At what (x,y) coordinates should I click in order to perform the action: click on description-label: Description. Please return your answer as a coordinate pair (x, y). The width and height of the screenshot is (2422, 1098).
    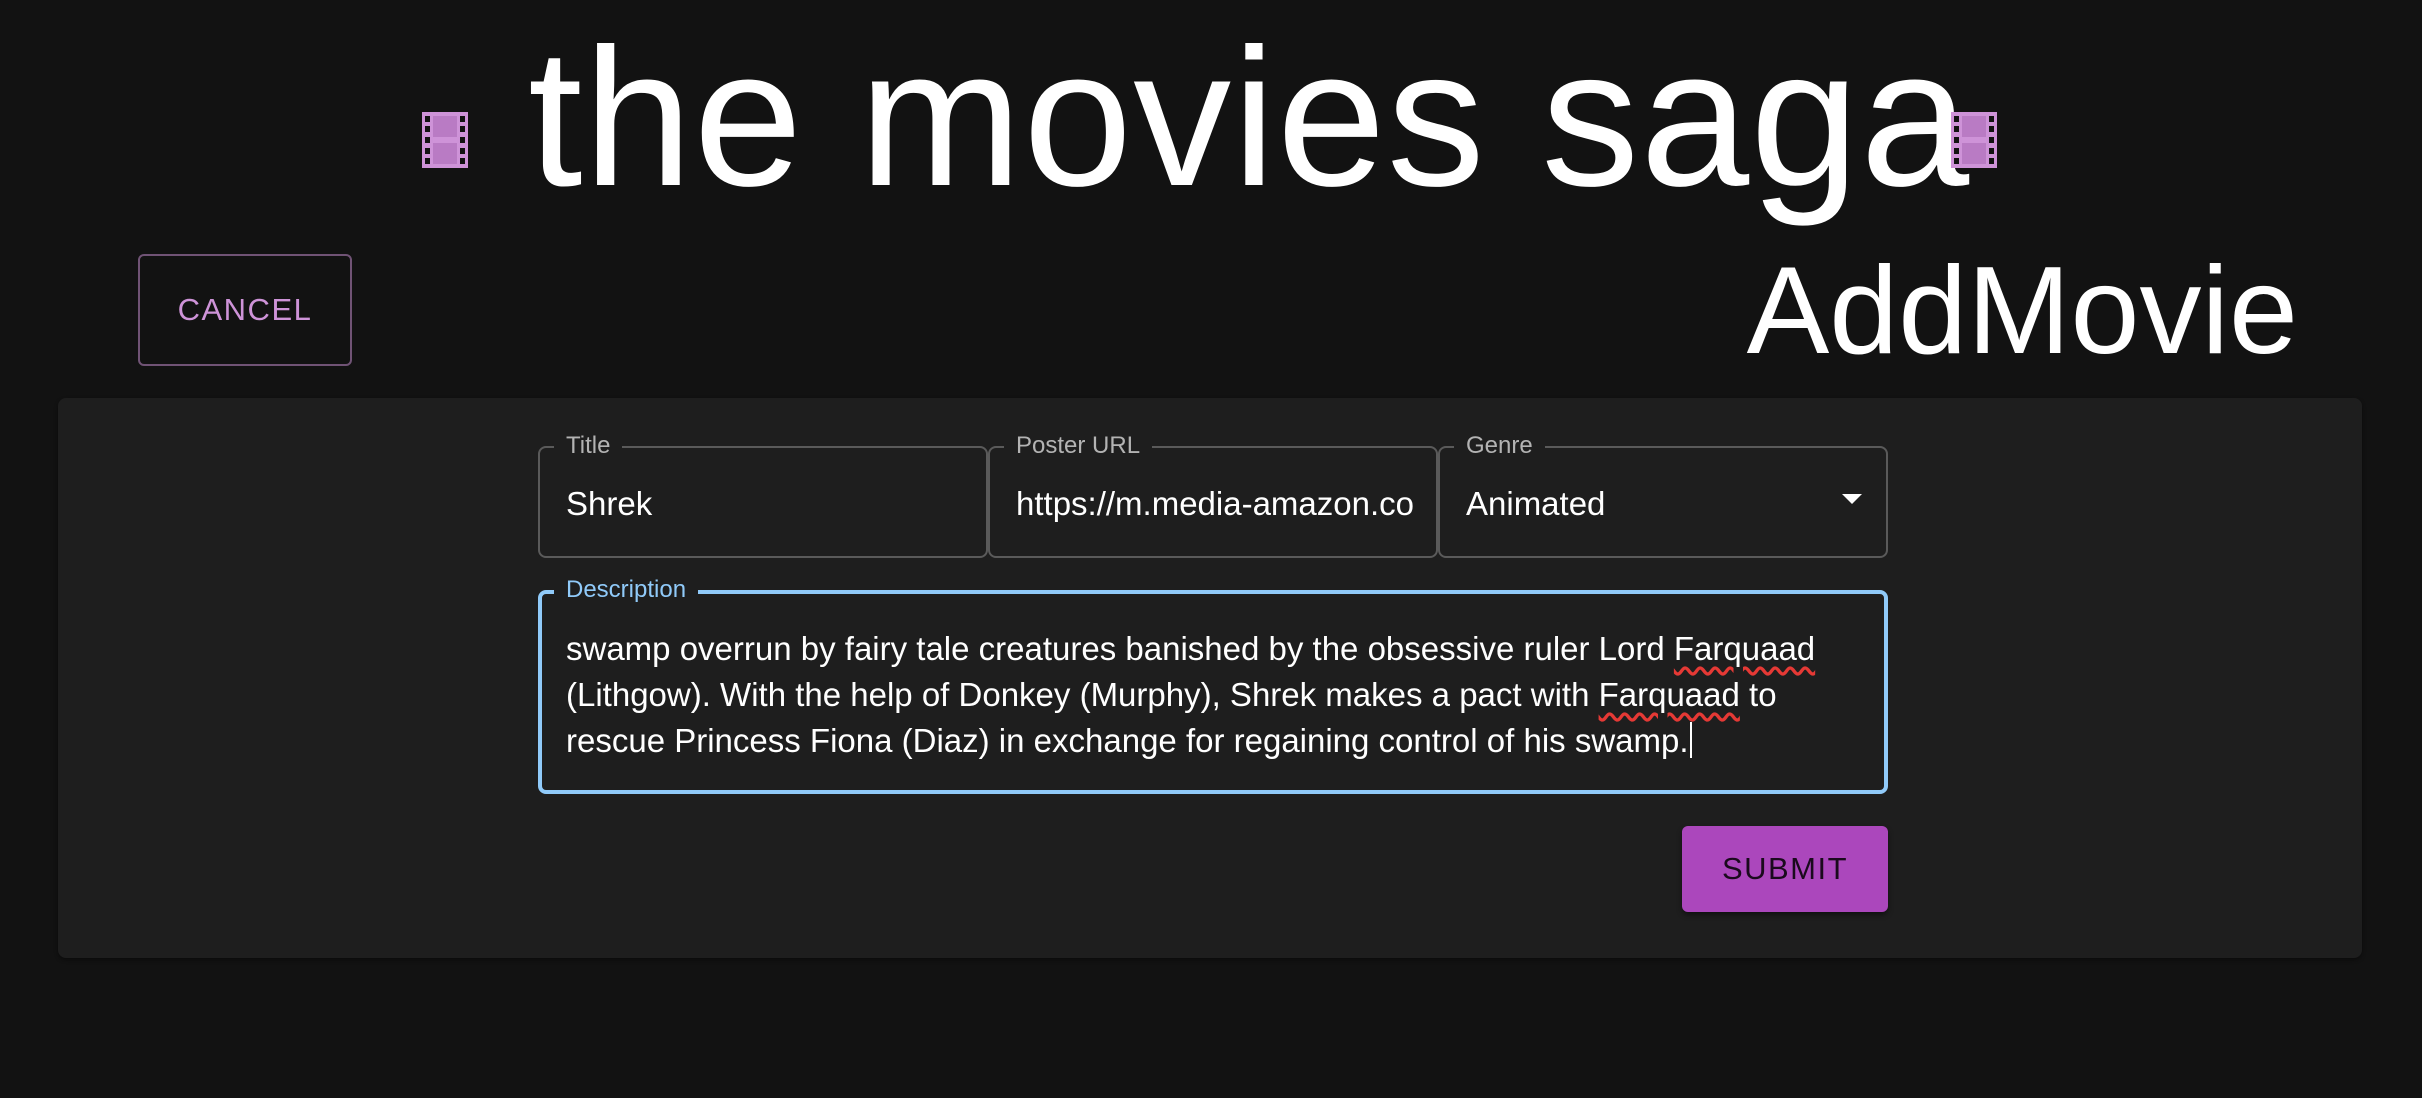
    Looking at the image, I should click on (626, 590).